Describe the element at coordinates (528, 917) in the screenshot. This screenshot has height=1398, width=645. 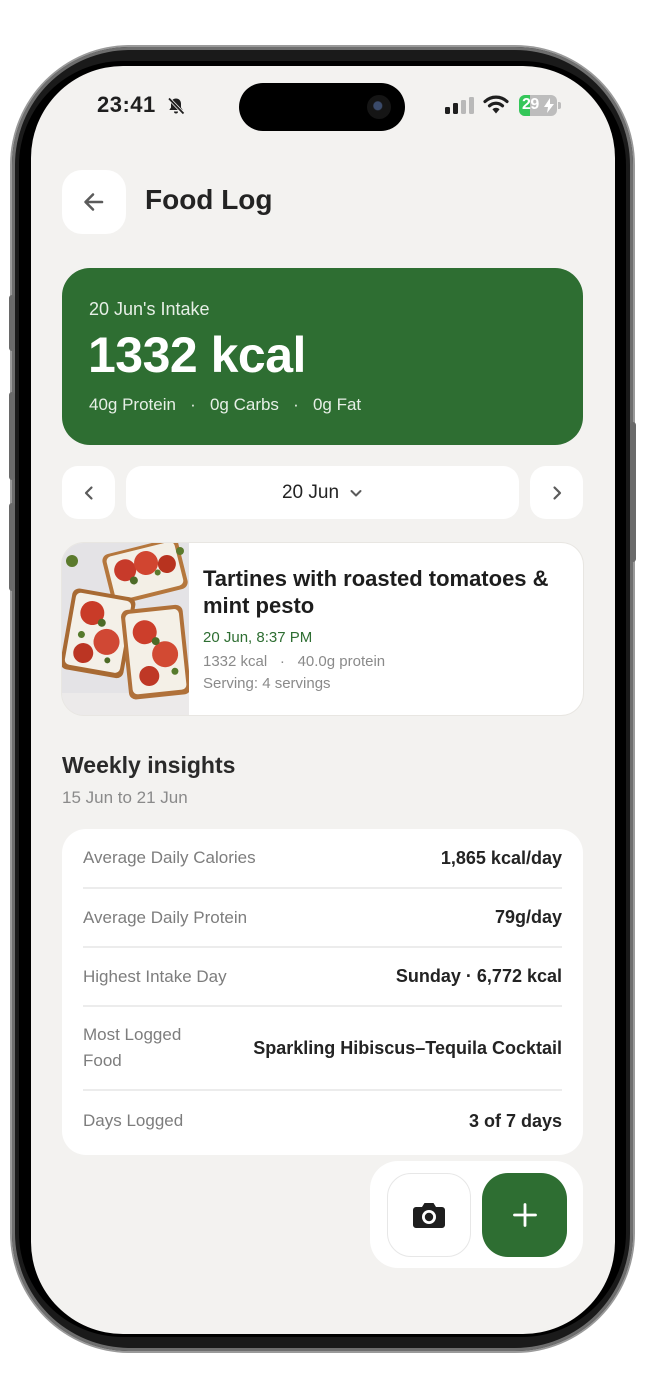
I see `insight-value: 79g/day` at that location.